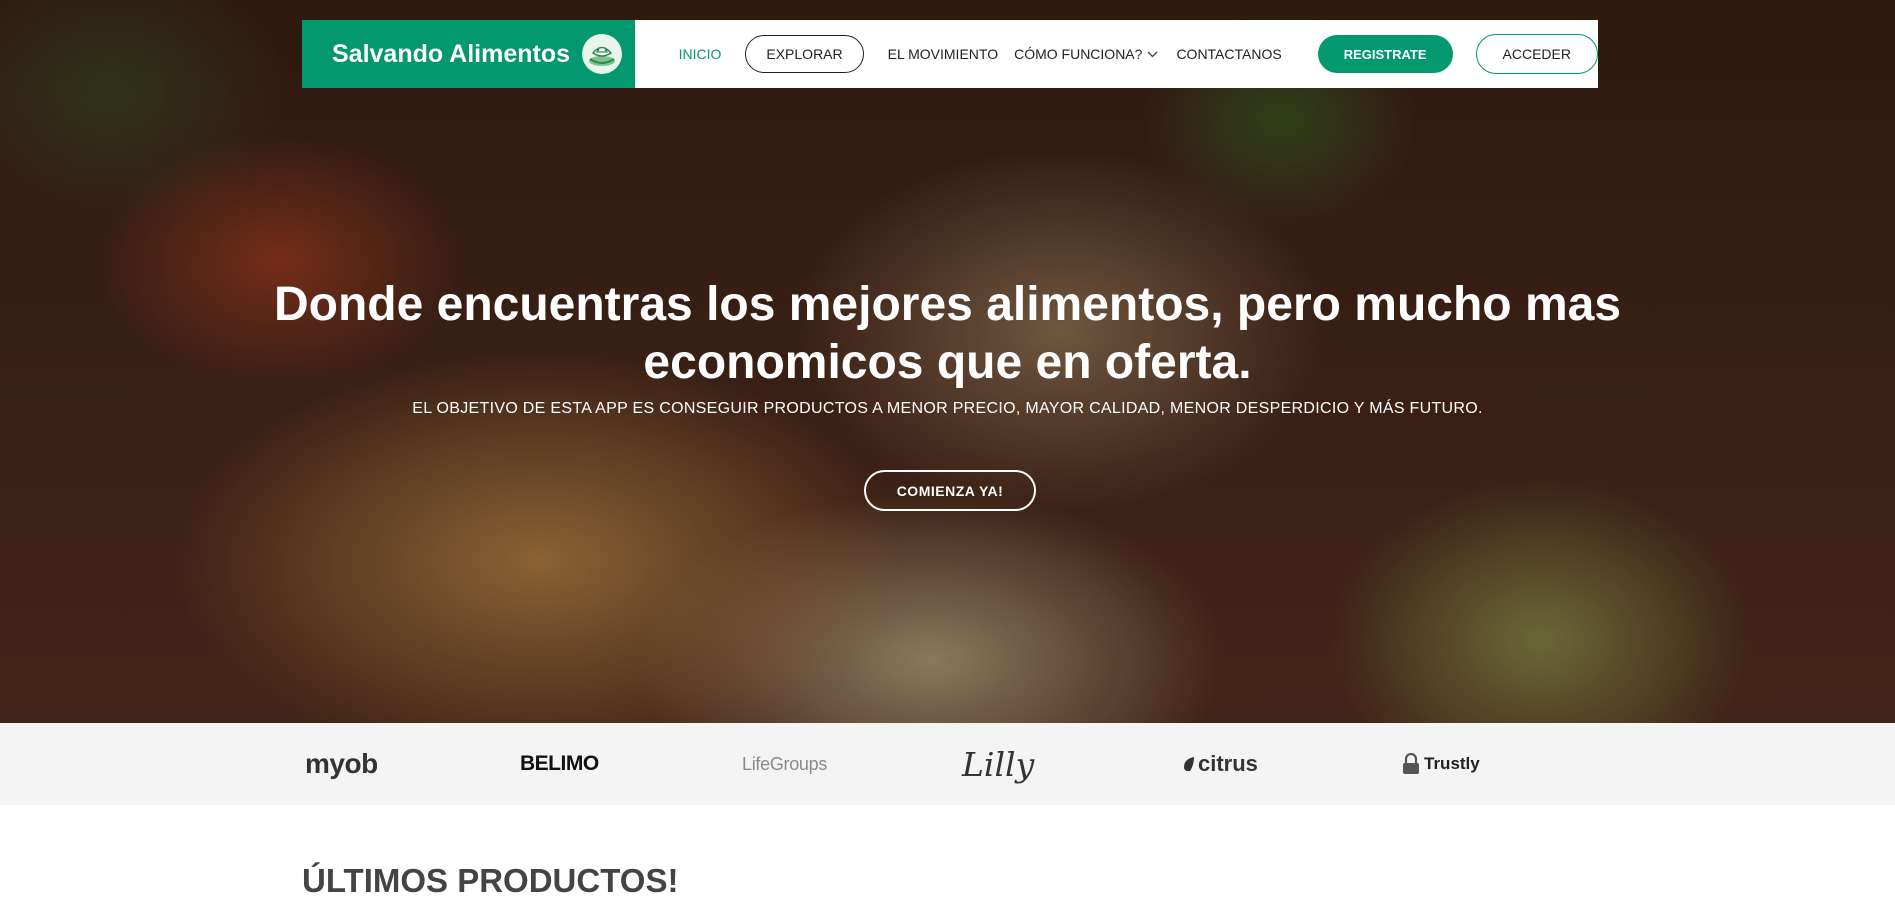 This screenshot has width=1895, height=900. I want to click on client-name: Lilly, so click(998, 764).